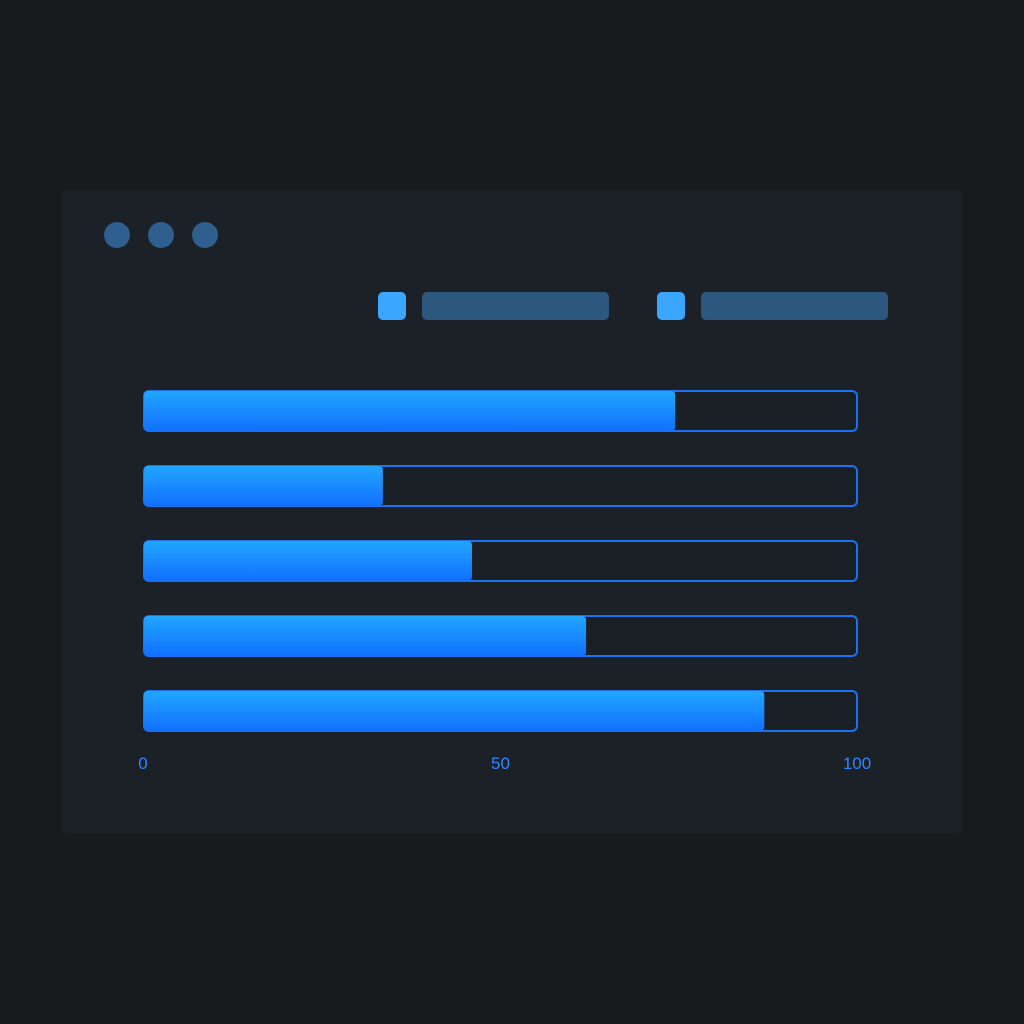 This screenshot has width=1024, height=1024. Describe the element at coordinates (142, 763) in the screenshot. I see `x-tick-label-0: 0` at that location.